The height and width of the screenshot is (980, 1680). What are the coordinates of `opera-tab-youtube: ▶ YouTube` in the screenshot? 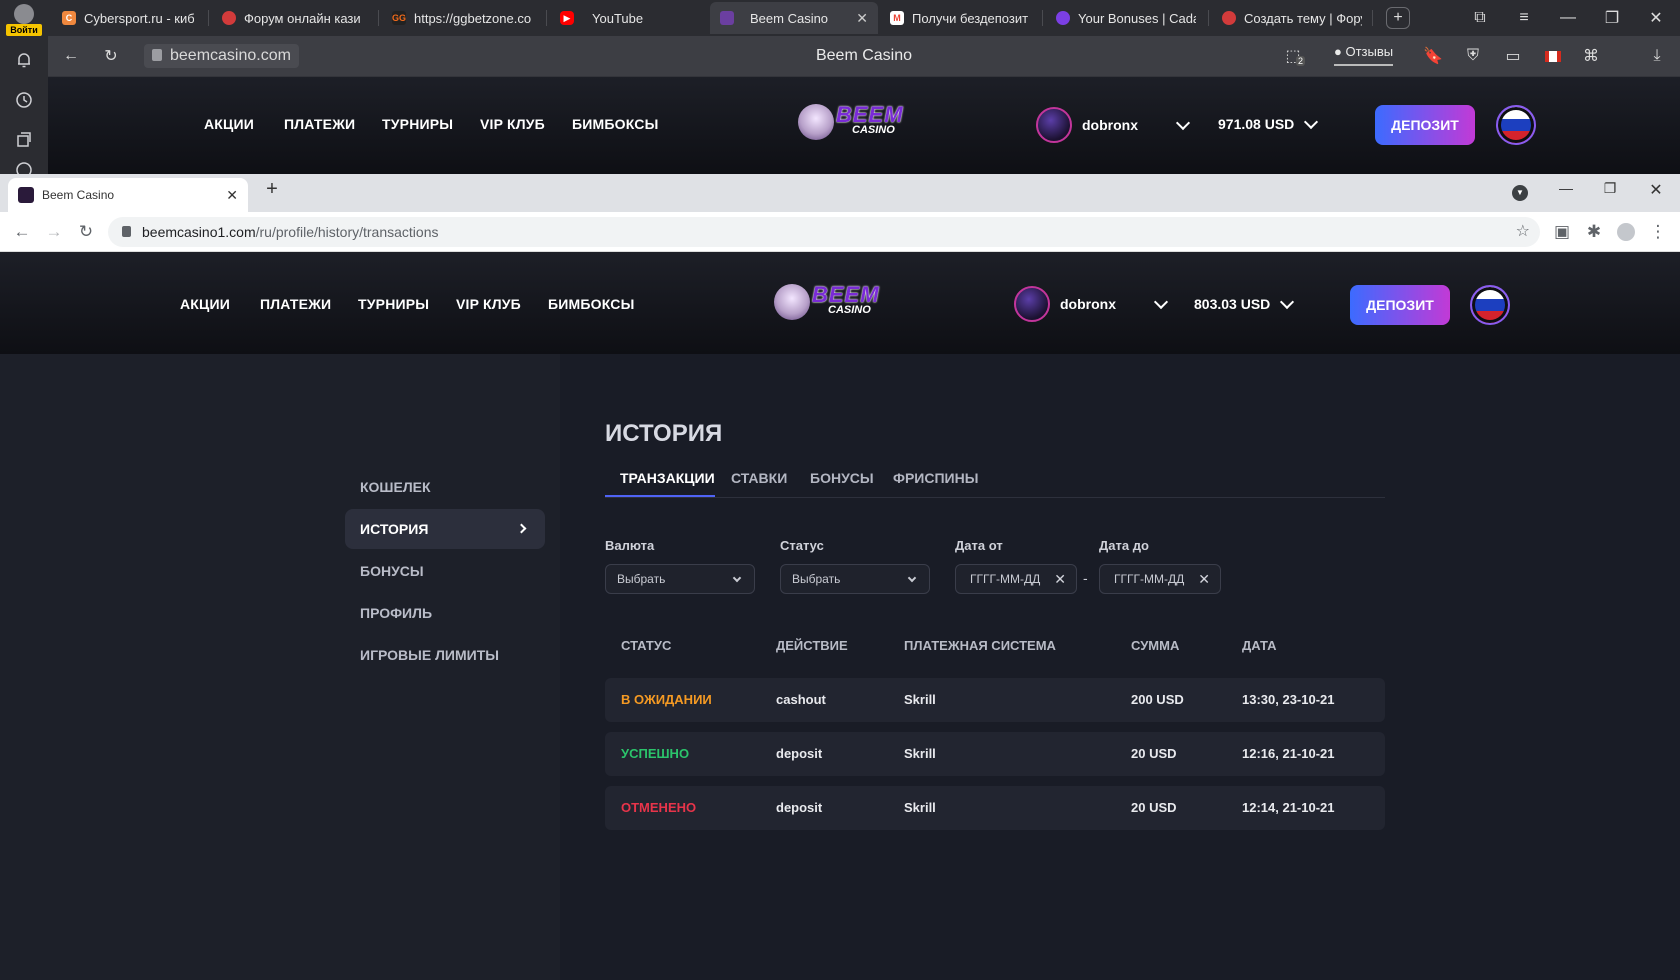 It's located at (625, 18).